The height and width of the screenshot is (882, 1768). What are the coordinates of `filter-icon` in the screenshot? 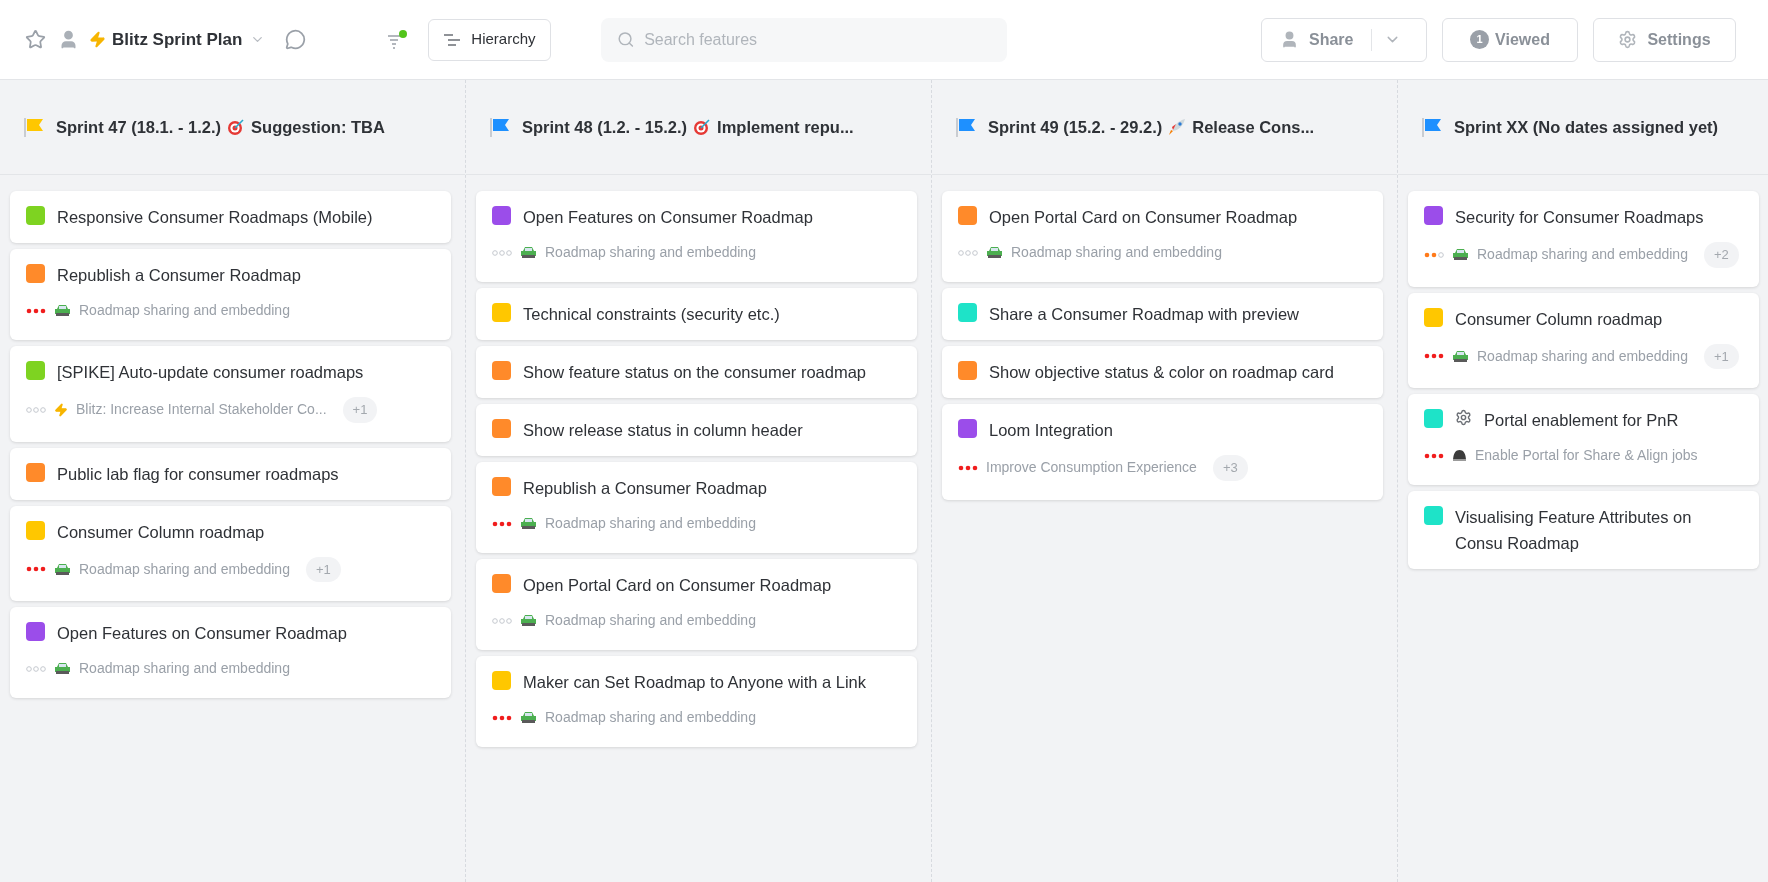 It's located at (397, 39).